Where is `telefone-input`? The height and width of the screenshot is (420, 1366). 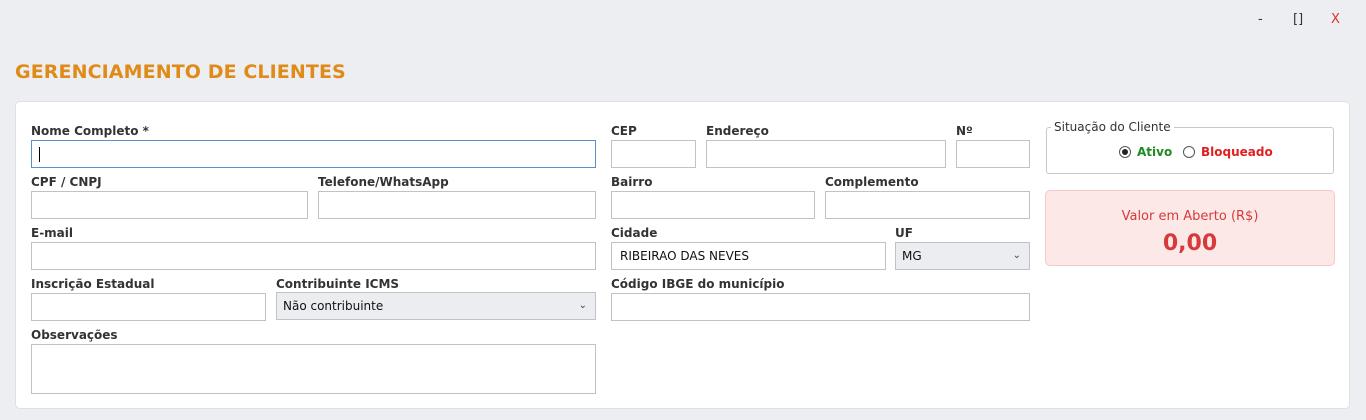 telefone-input is located at coordinates (457, 205).